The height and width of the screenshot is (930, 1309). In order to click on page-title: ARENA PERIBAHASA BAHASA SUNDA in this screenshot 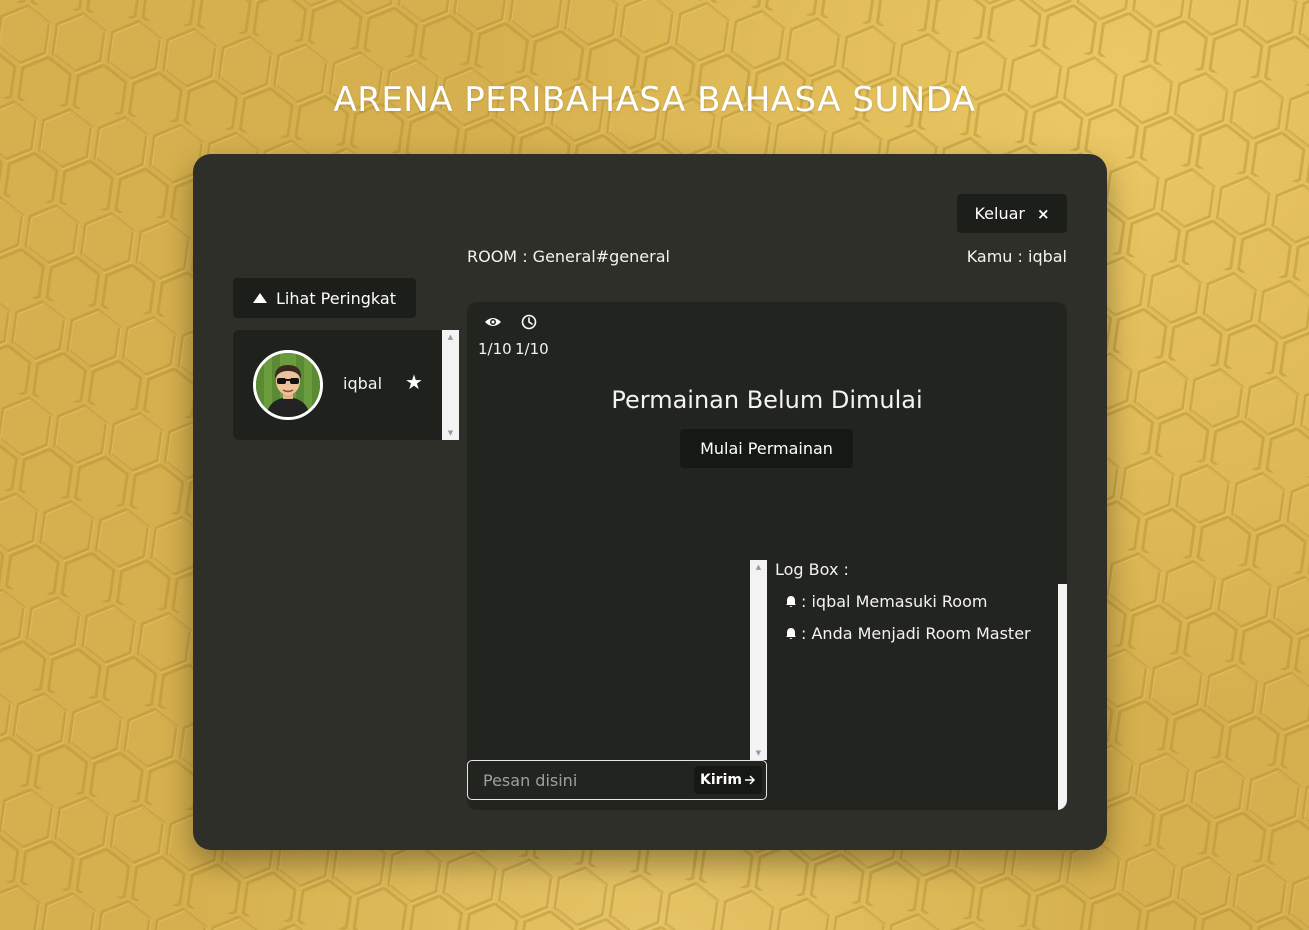, I will do `click(654, 100)`.